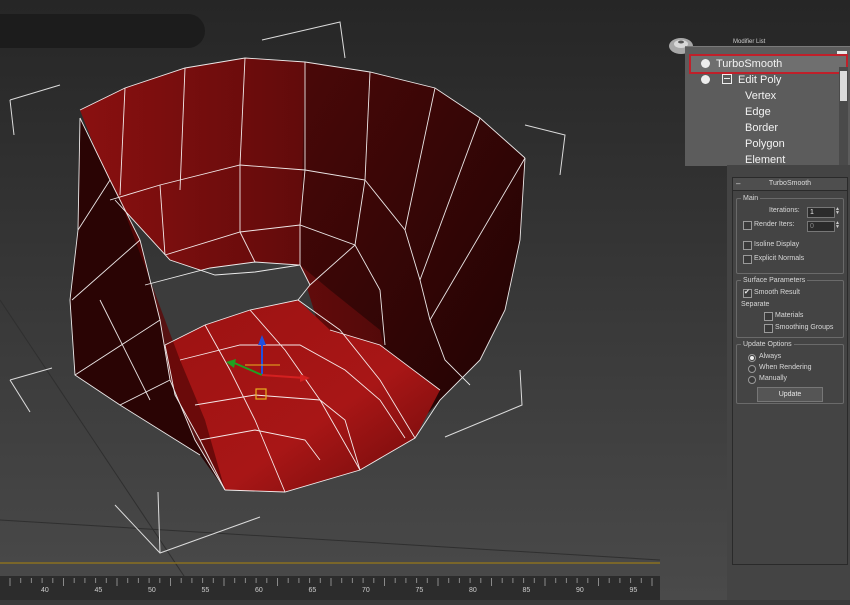 This screenshot has height=605, width=850. Describe the element at coordinates (779, 258) in the screenshot. I see `explicit-normals-label: Explicit Normals` at that location.